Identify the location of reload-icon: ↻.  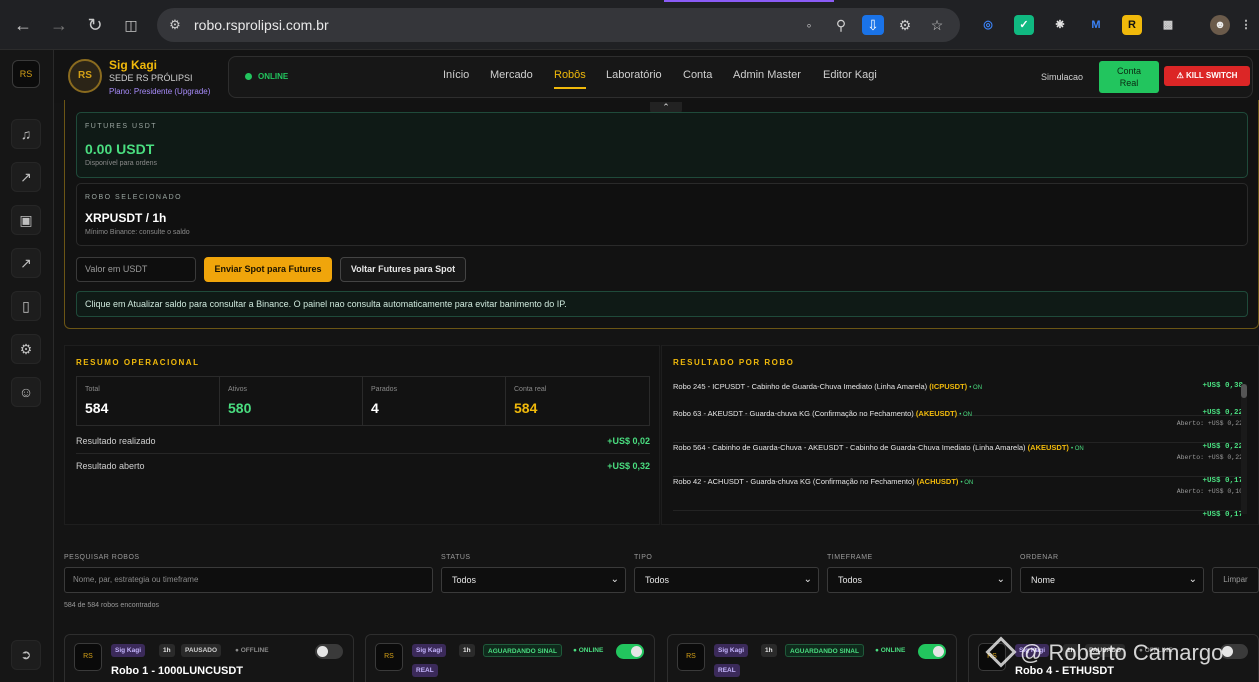
(95, 25).